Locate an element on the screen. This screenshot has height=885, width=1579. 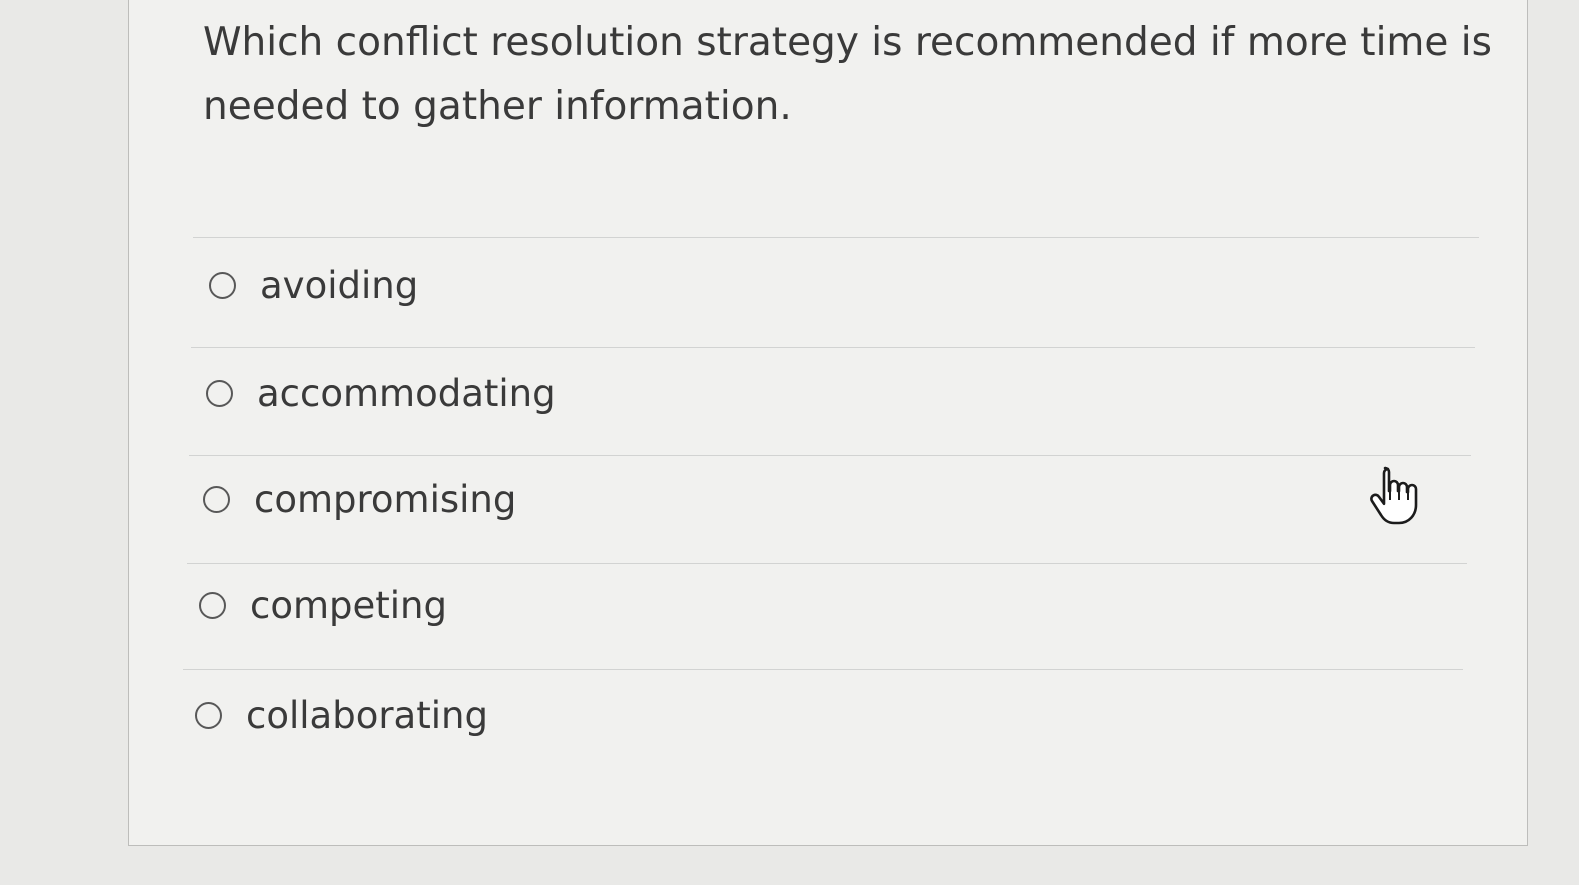
answer-option-compromising: compromising is located at coordinates (359, 499).